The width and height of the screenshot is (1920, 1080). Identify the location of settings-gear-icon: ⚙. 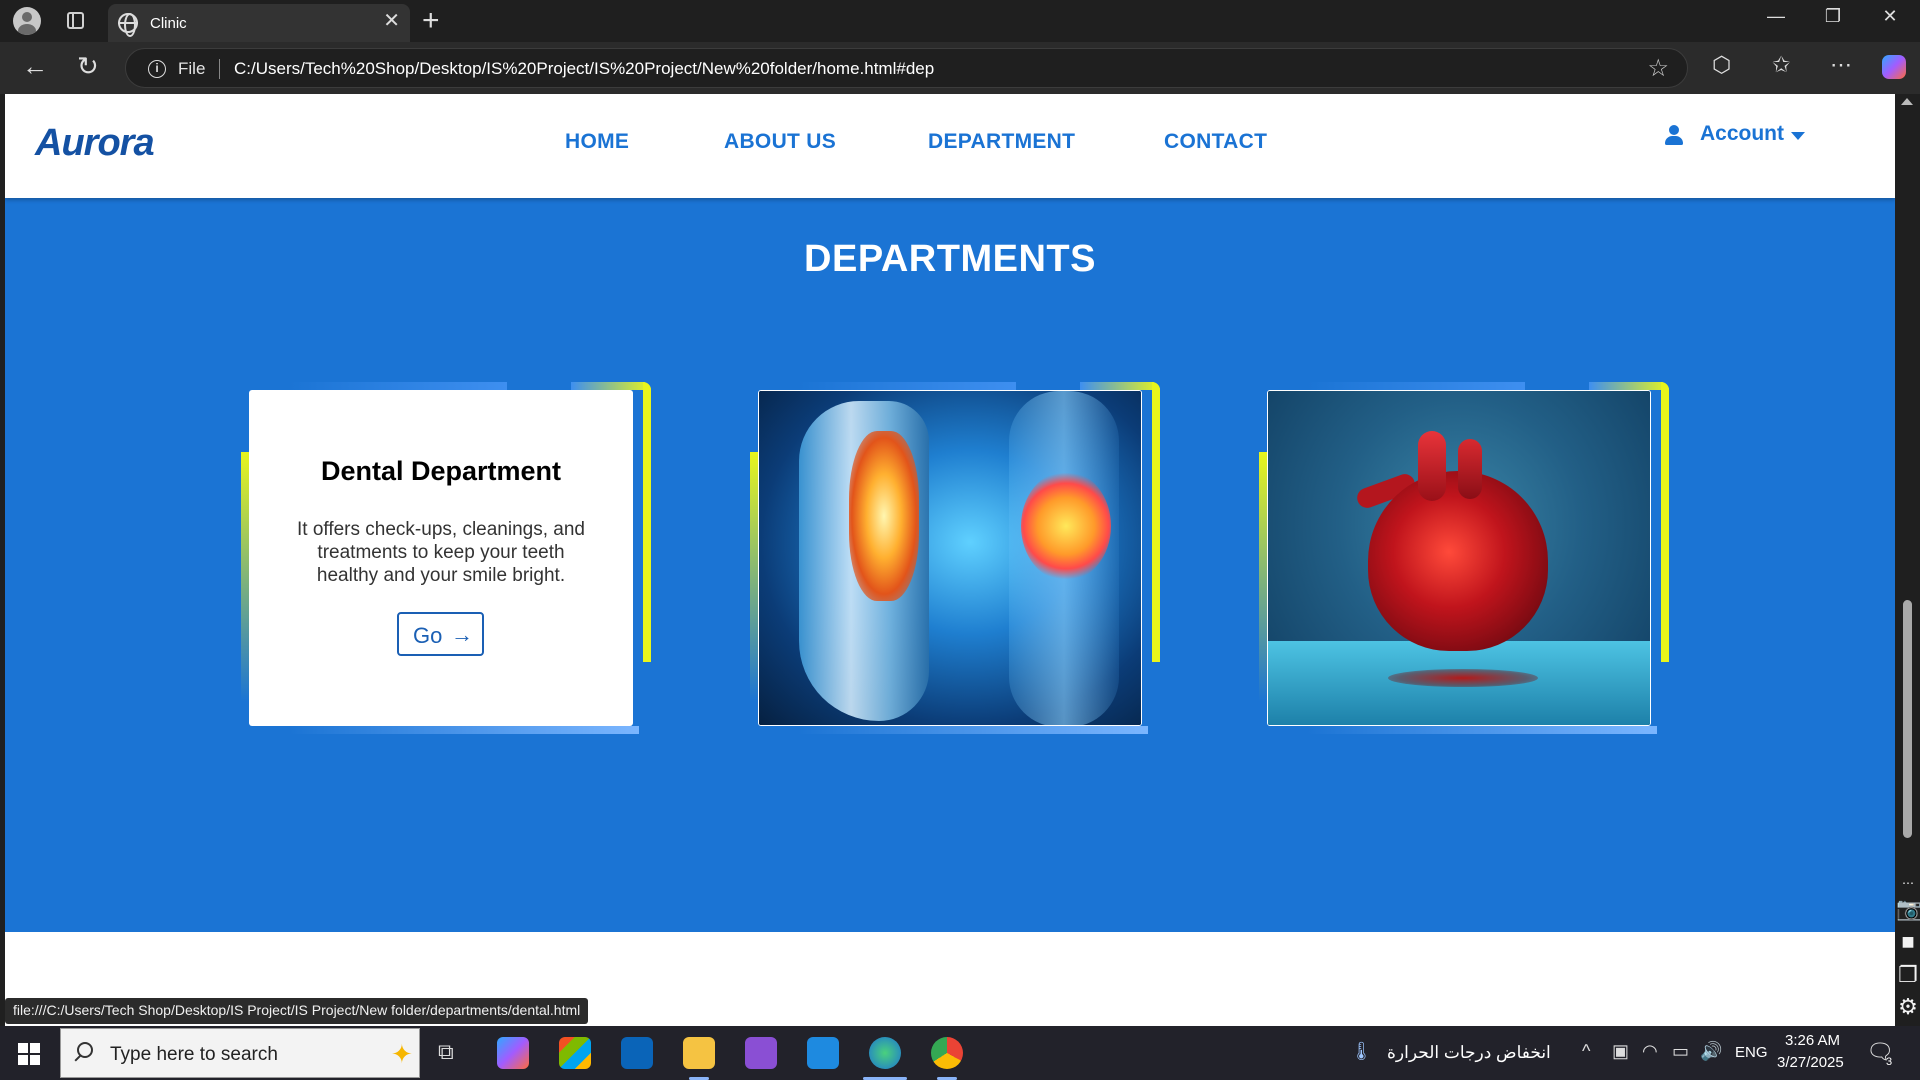
(1908, 1007).